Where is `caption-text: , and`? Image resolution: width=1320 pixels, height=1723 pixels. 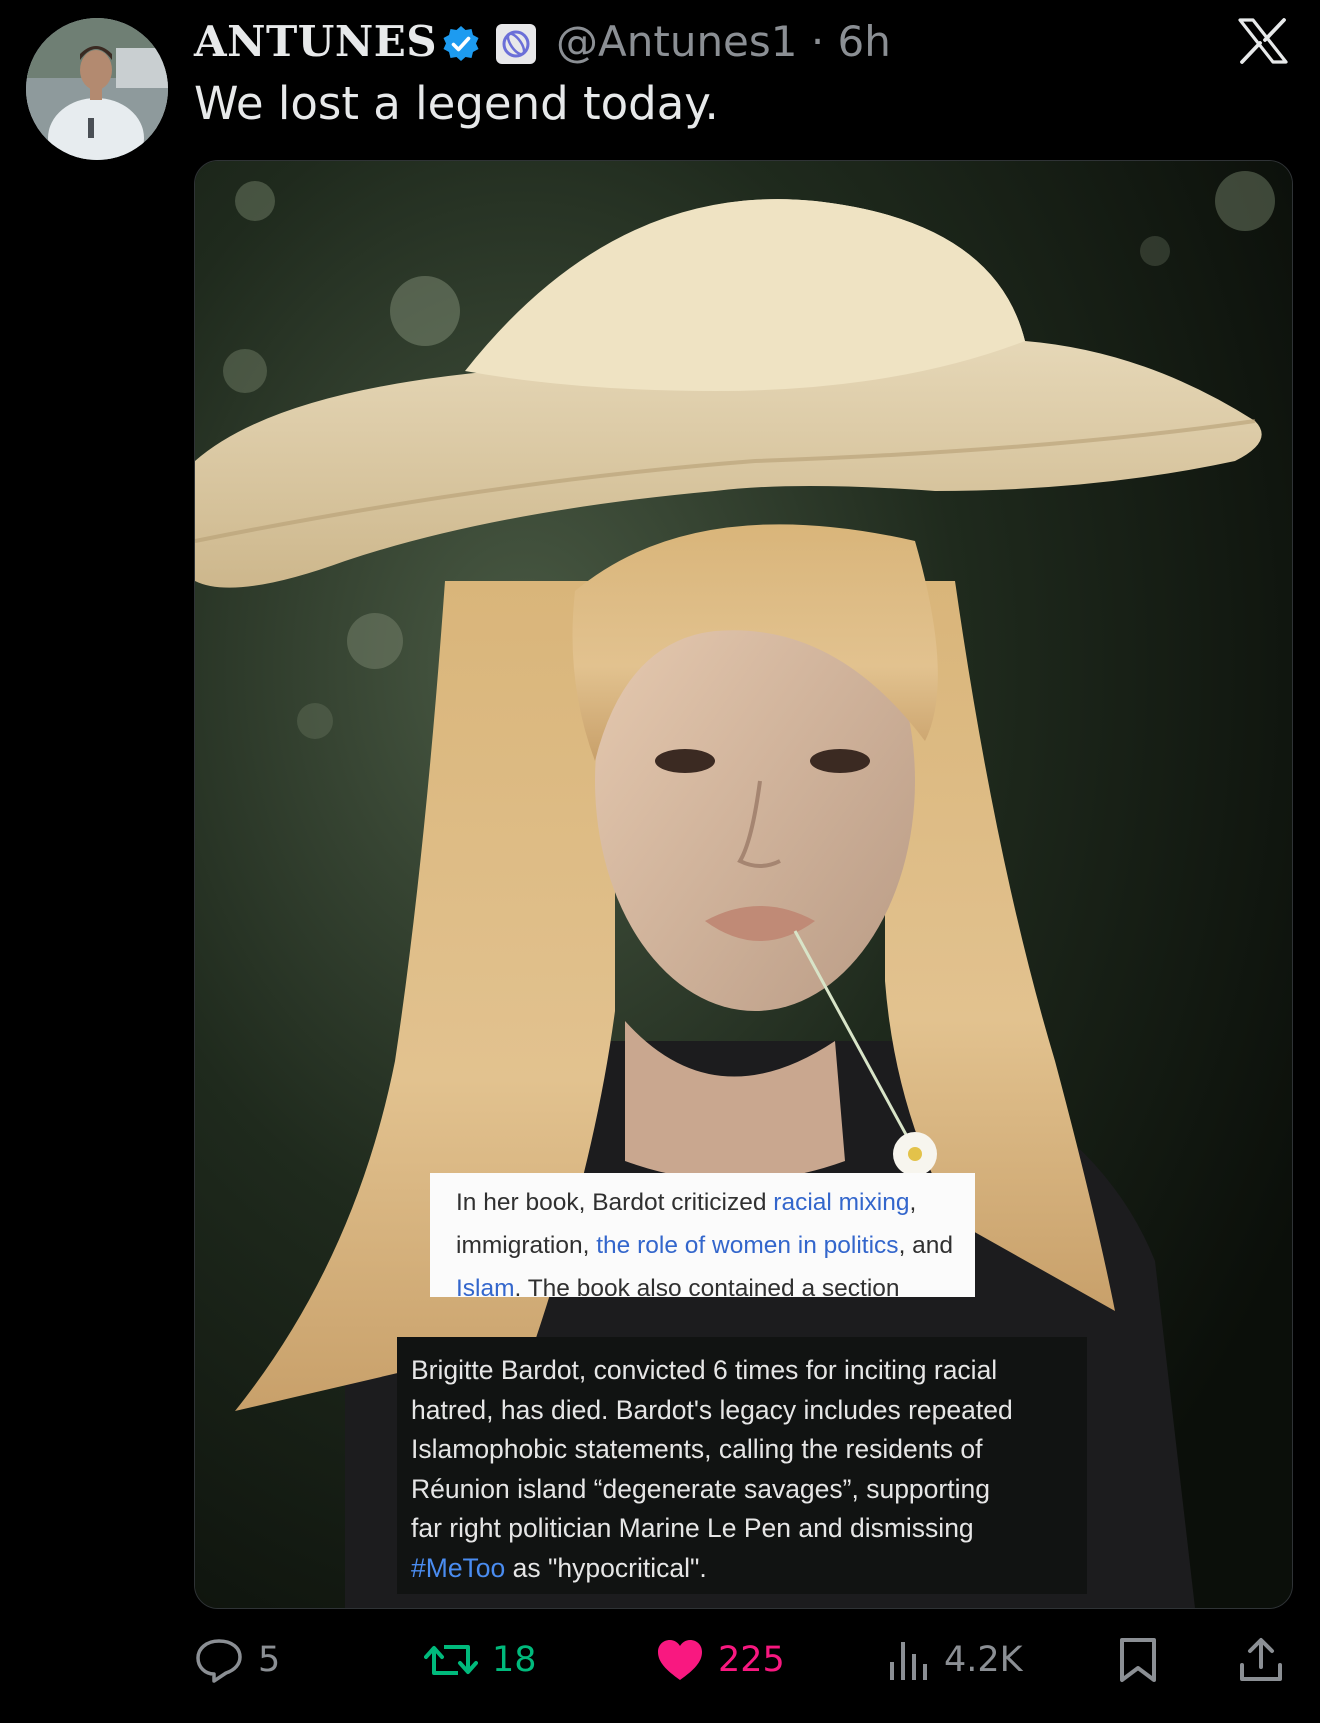
caption-text: , and is located at coordinates (926, 1245).